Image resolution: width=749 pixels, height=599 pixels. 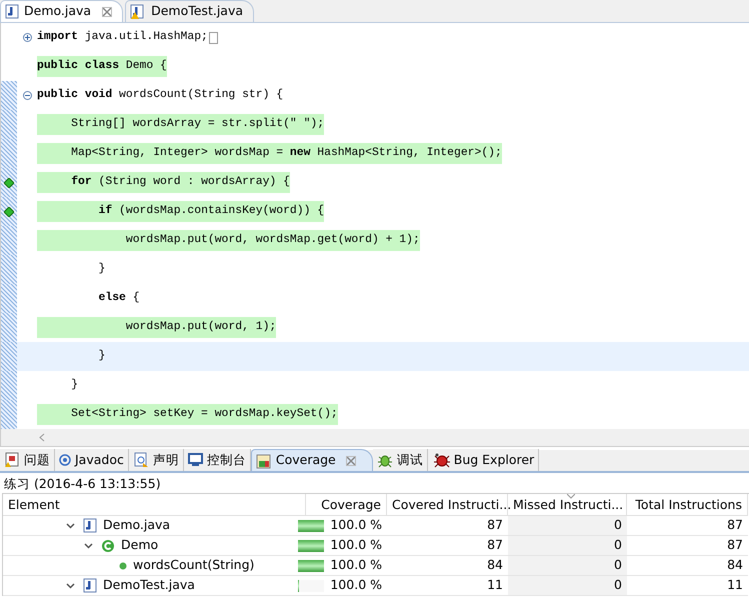 I want to click on view-tab: 控制台, so click(x=217, y=460).